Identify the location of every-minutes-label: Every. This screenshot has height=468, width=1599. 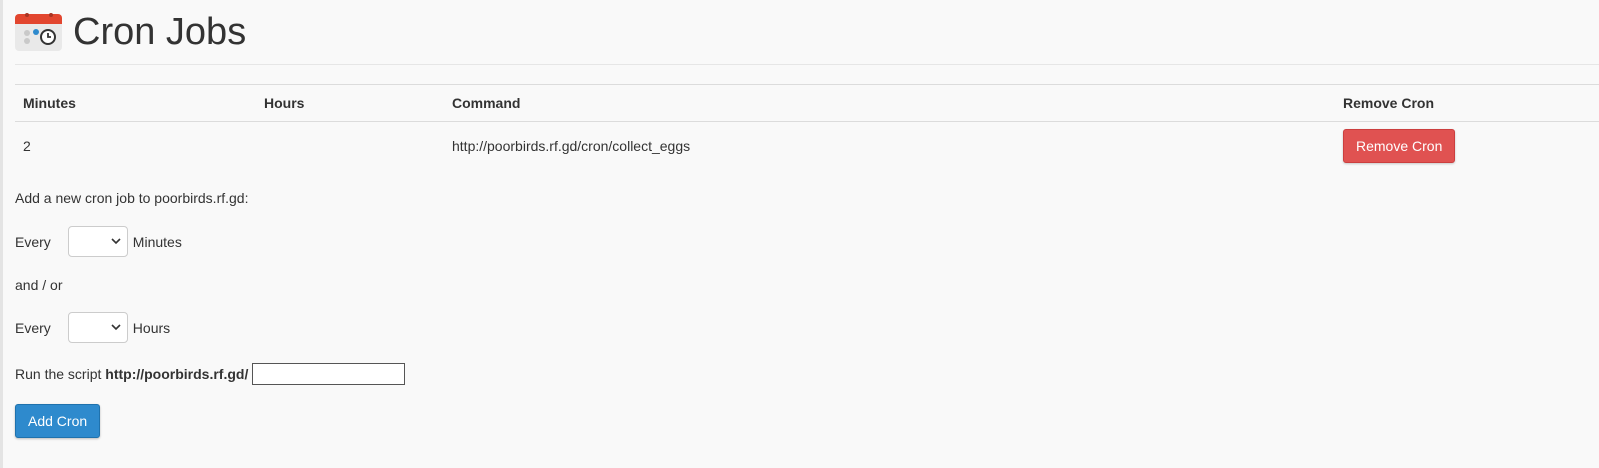
(33, 241).